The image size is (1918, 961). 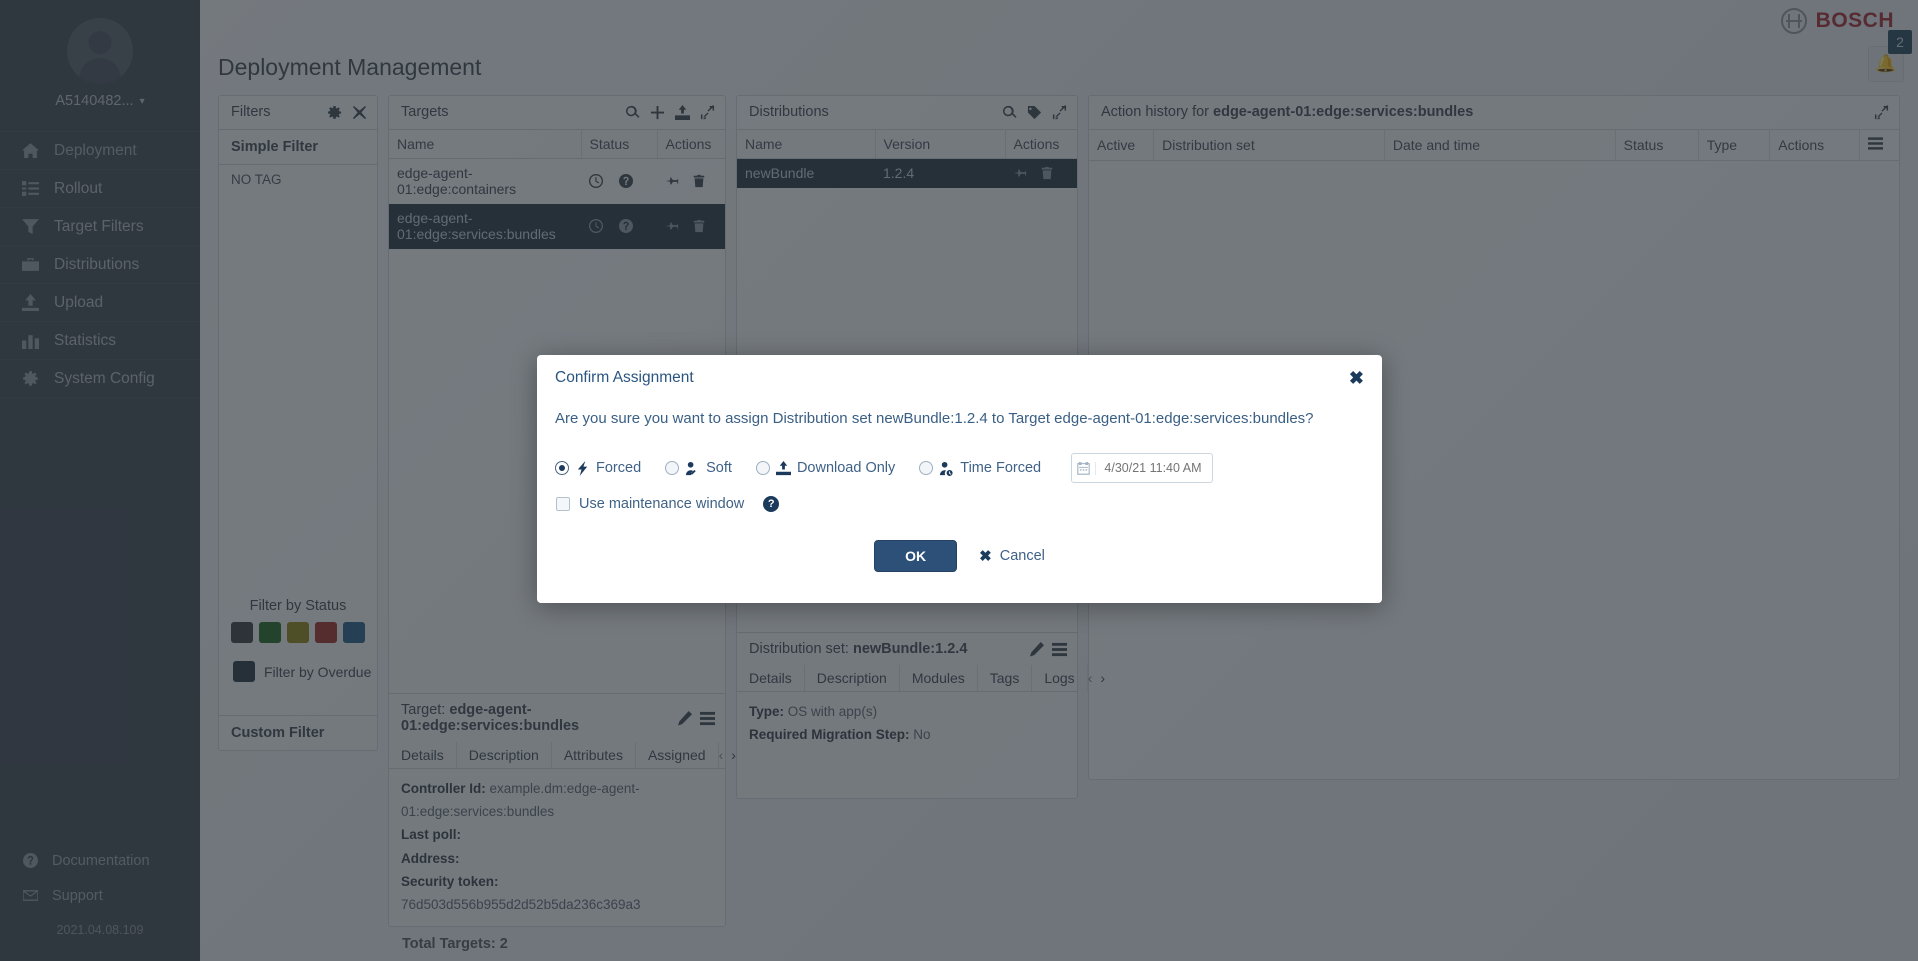 What do you see at coordinates (946, 468) in the screenshot?
I see `user-clock-icon` at bounding box center [946, 468].